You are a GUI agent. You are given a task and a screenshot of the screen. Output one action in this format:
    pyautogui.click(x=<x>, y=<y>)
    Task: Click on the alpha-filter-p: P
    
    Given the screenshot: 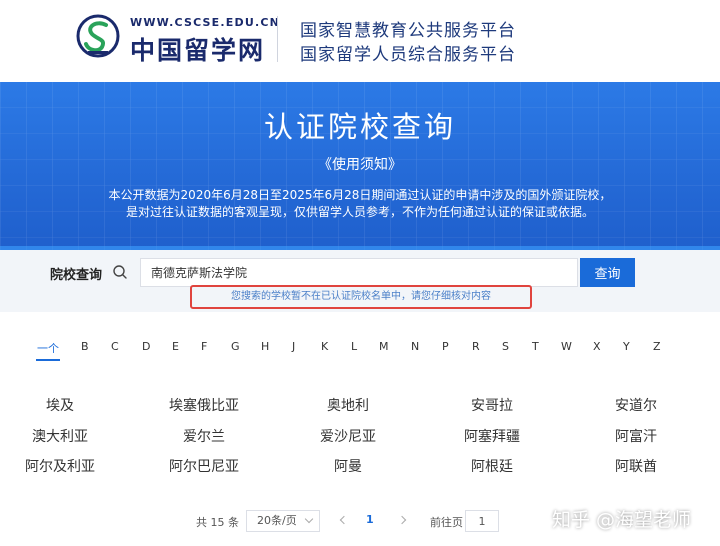 What is the action you would take?
    pyautogui.click(x=445, y=346)
    